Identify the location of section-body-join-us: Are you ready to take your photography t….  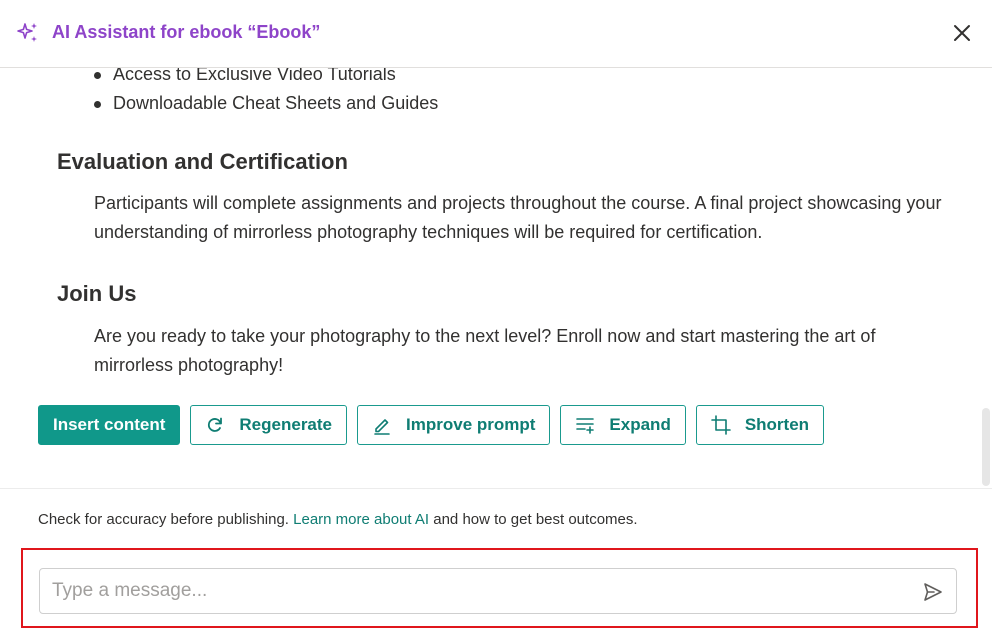
(485, 350).